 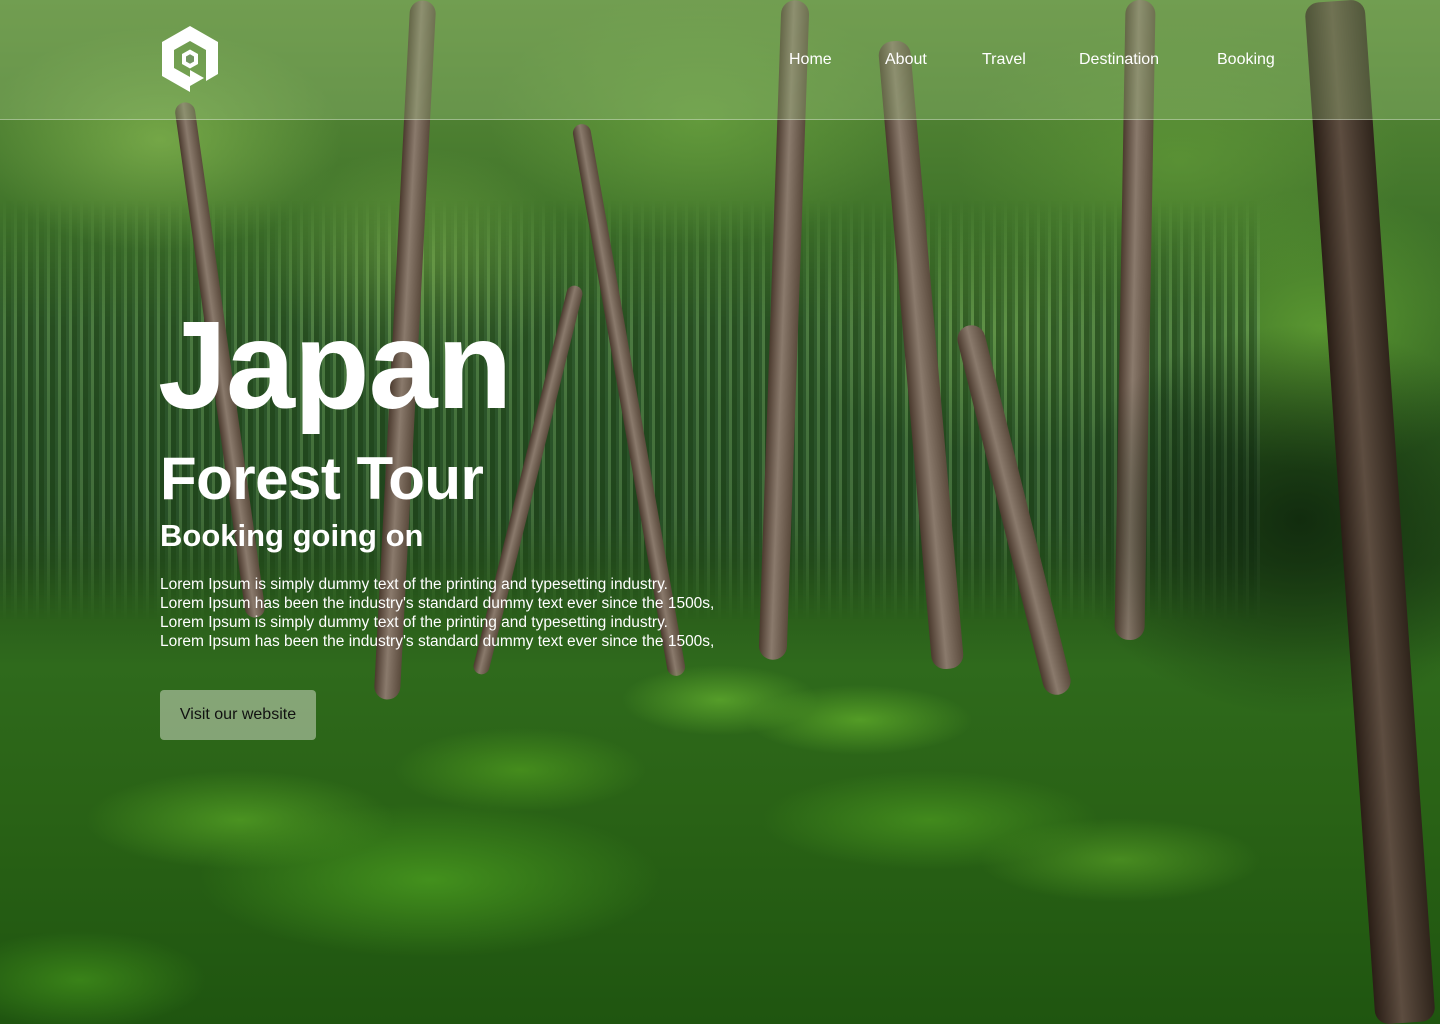 I want to click on site-header: Home About Travel Destination Booking, so click(x=720, y=60).